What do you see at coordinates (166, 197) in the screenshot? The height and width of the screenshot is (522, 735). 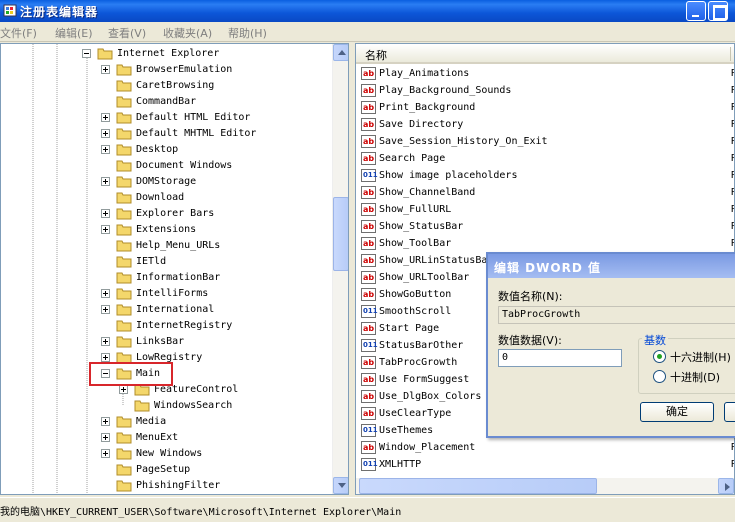 I see `tree-item: Download` at bounding box center [166, 197].